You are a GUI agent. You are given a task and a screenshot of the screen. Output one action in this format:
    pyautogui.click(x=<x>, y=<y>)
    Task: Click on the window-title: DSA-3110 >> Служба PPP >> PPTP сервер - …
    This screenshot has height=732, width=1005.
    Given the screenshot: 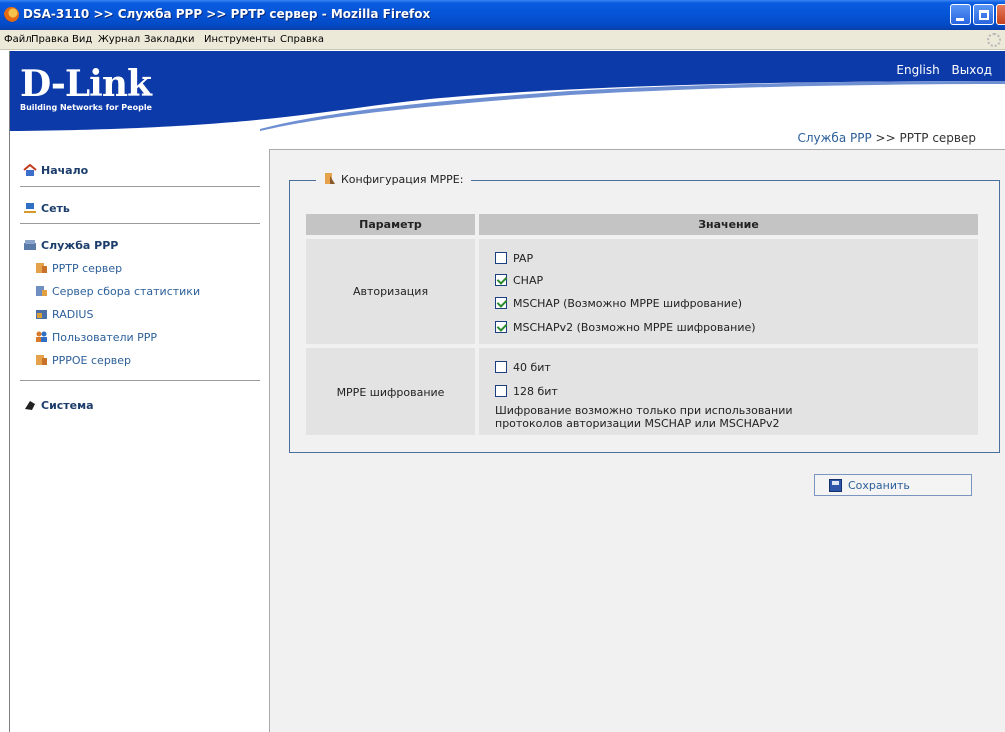 What is the action you would take?
    pyautogui.click(x=227, y=14)
    